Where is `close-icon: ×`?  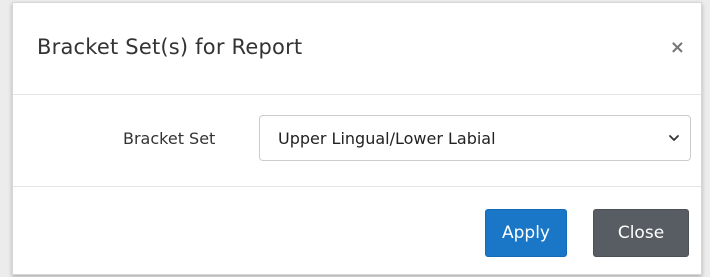 close-icon: × is located at coordinates (677, 48).